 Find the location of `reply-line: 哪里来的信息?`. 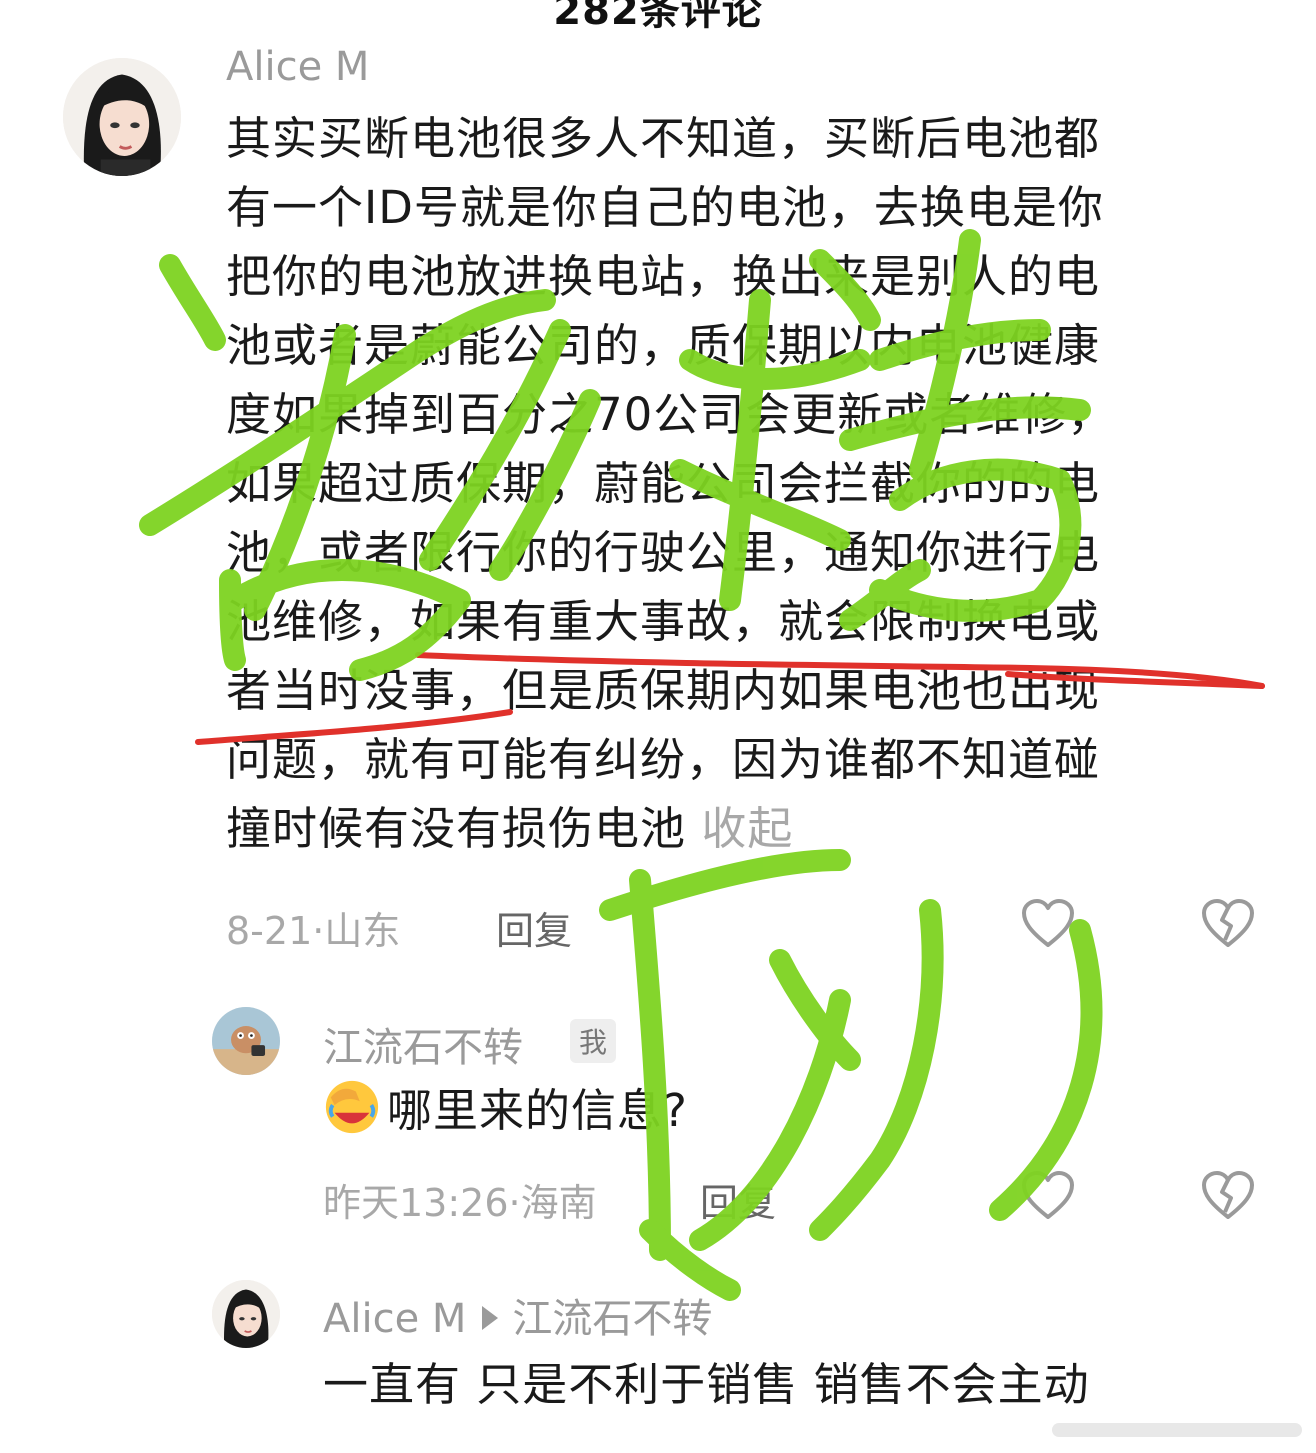

reply-line: 哪里来的信息? is located at coordinates (505, 1110).